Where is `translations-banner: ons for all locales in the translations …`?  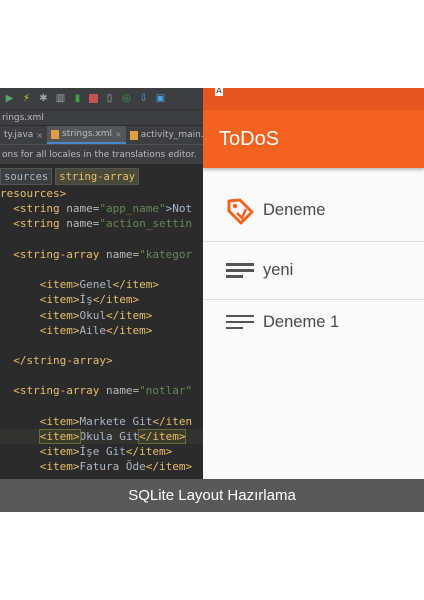
translations-banner: ons for all locales in the translations … is located at coordinates (101, 155).